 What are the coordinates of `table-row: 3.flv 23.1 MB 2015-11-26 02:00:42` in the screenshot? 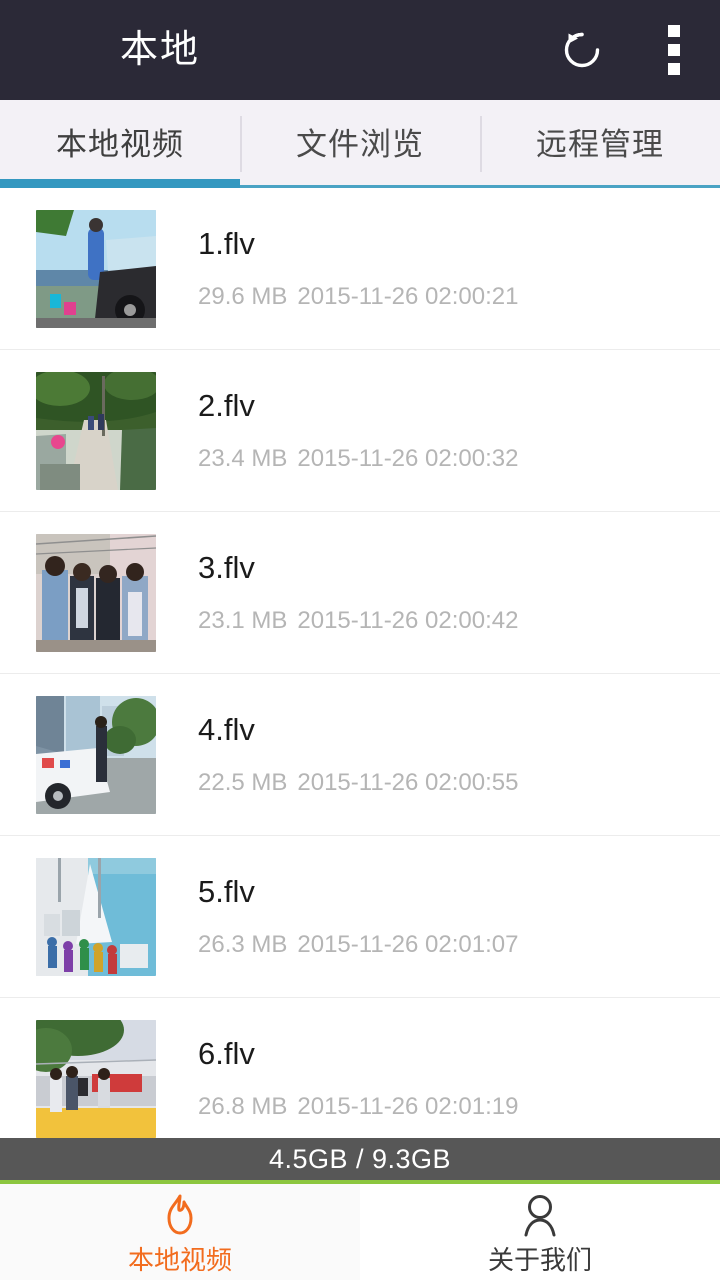 It's located at (360, 593).